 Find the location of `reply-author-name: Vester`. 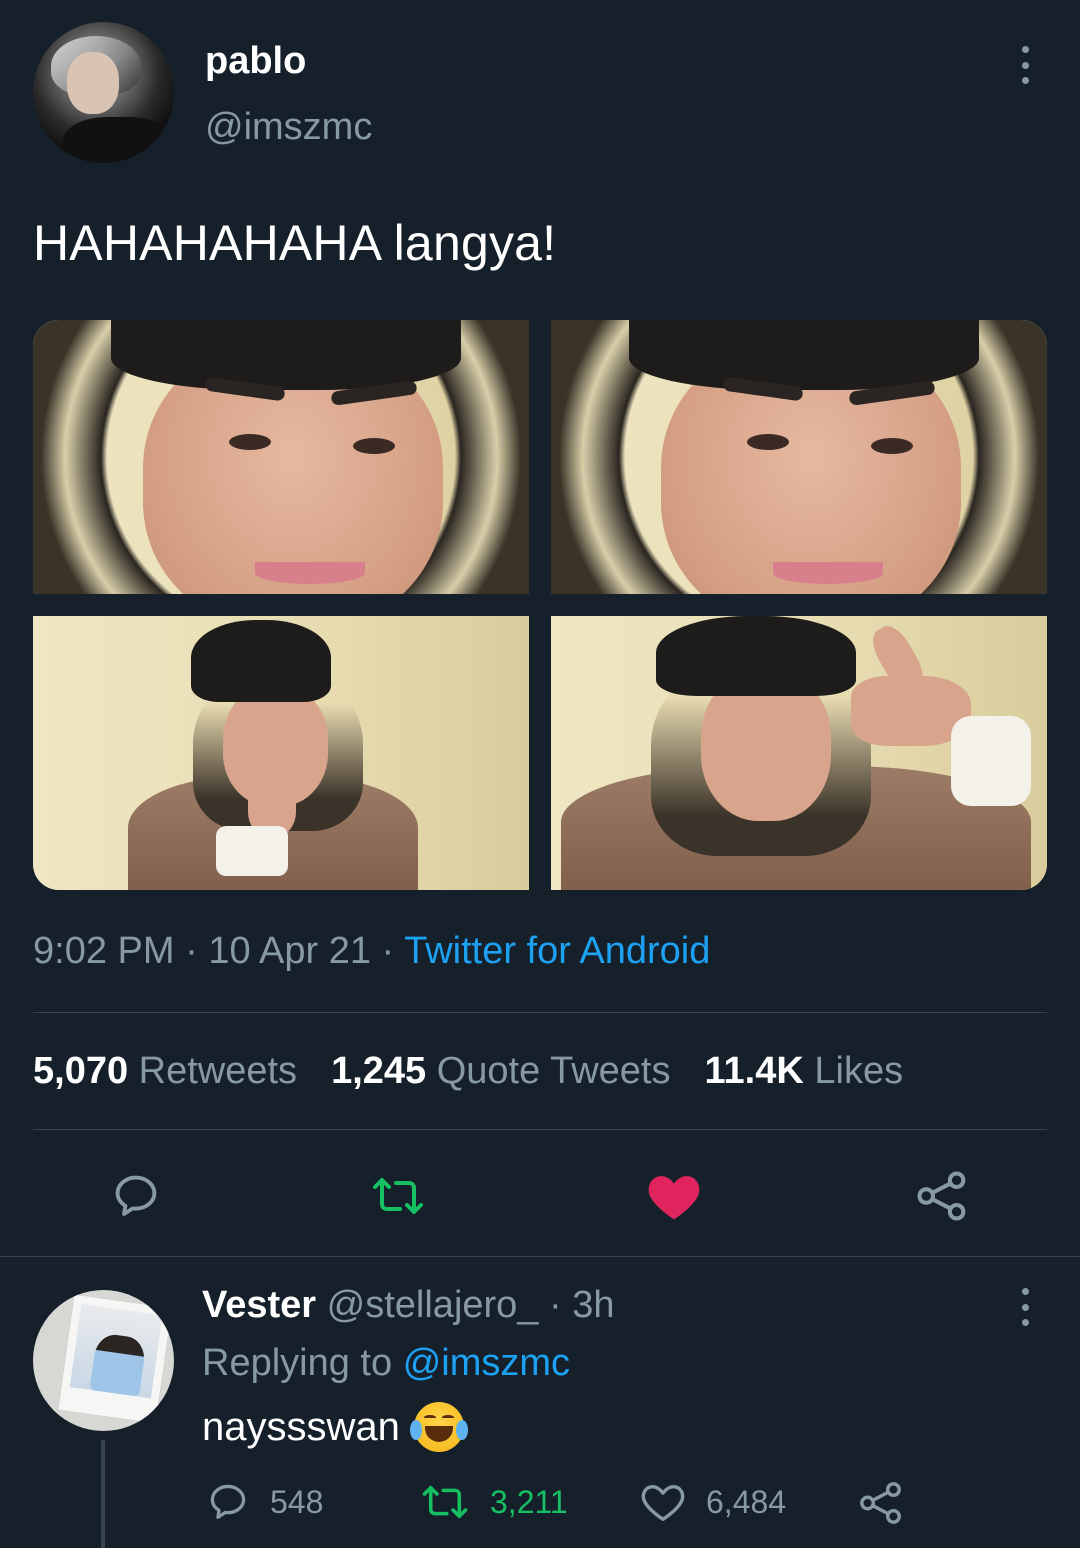

reply-author-name: Vester is located at coordinates (259, 1305).